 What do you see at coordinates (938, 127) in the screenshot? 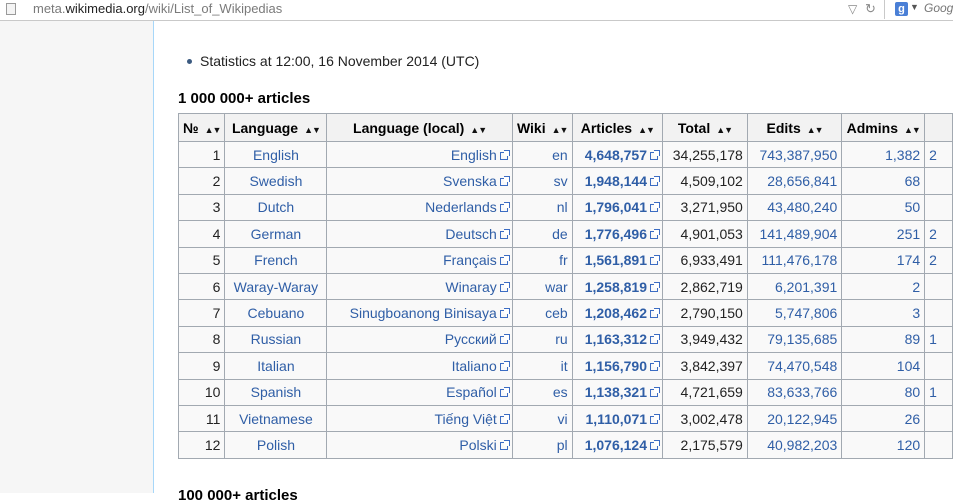
I see `col-header-more` at bounding box center [938, 127].